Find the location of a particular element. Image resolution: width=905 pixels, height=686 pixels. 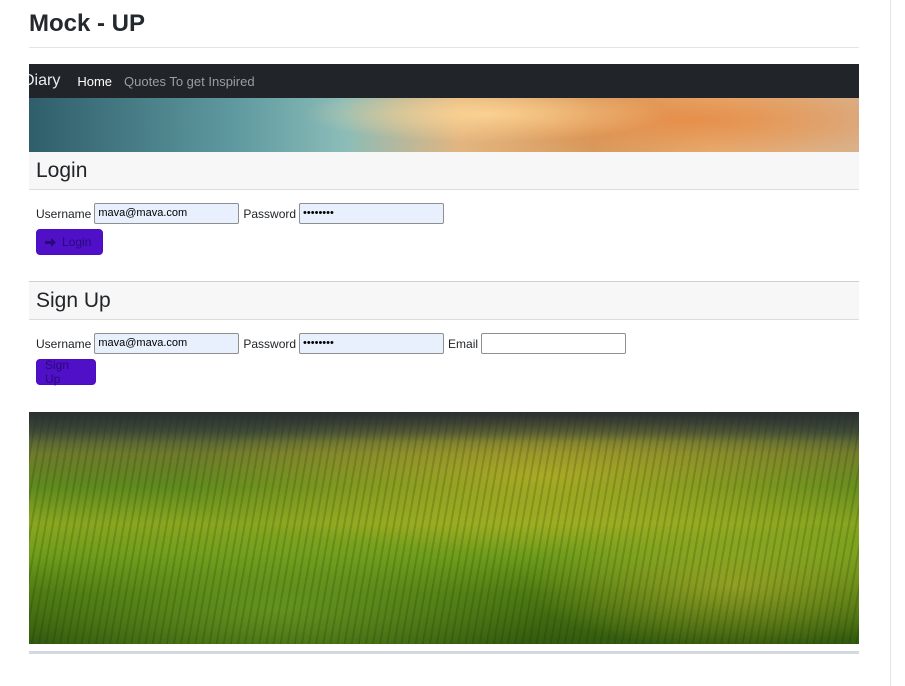

navbar-brand: Diary is located at coordinates (44, 81).